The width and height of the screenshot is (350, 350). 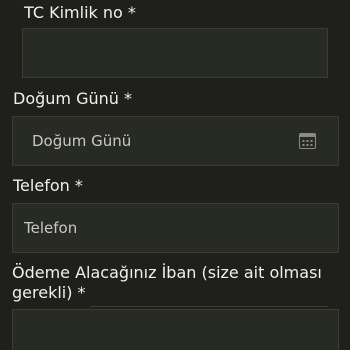 What do you see at coordinates (80, 12) in the screenshot?
I see `tc-kimlik-label: TC Kimlik no *` at bounding box center [80, 12].